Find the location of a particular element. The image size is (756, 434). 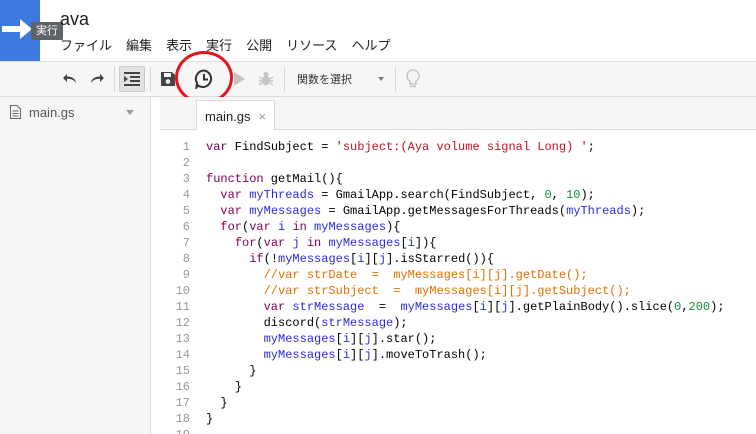

function-select: 関数を選択 is located at coordinates (340, 79).